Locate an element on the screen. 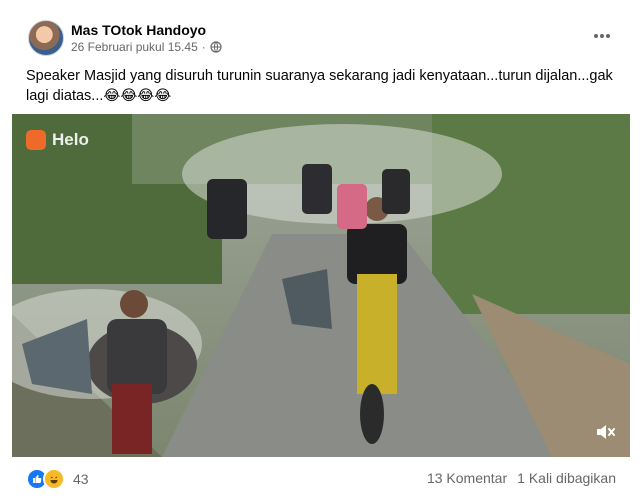 This screenshot has width=640, height=502. engagement-stats: 13 Komentar 1 Kali dibagikan is located at coordinates (521, 478).